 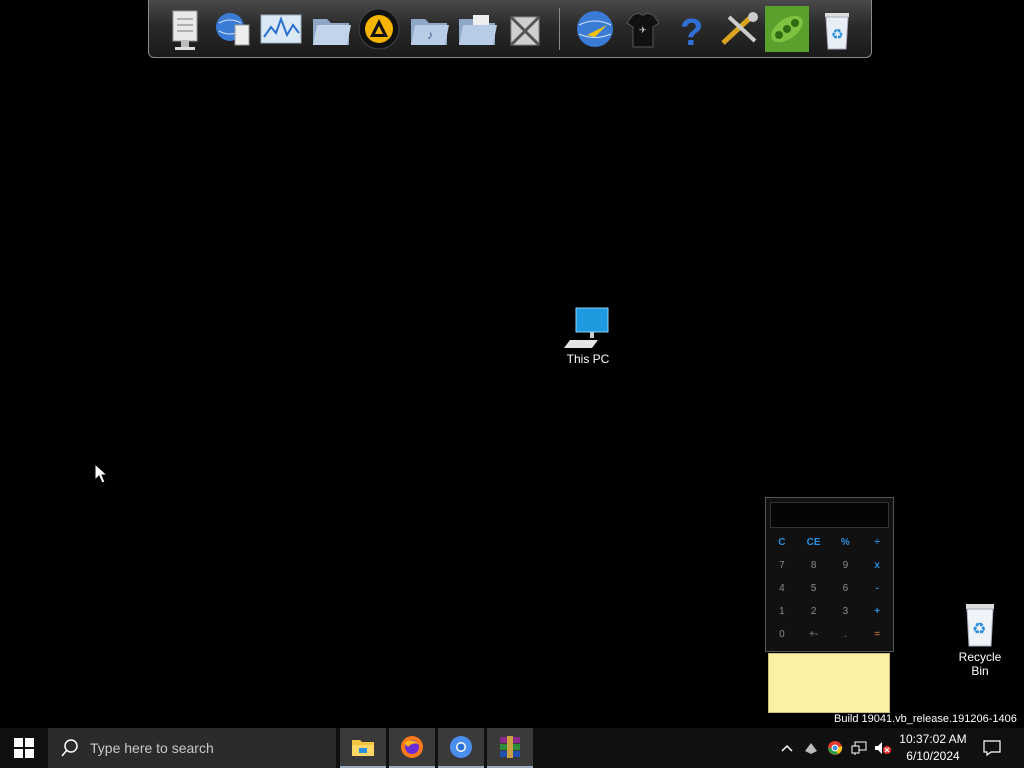 I want to click on chevron-up-icon, so click(x=787, y=748).